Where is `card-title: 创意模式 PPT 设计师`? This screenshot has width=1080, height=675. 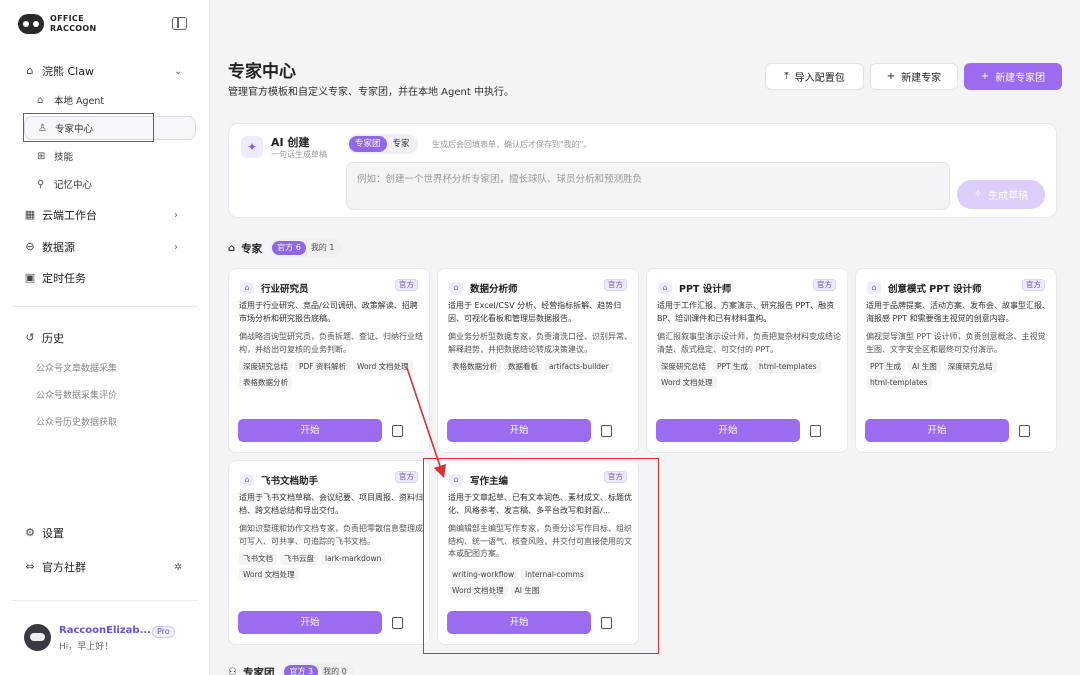 card-title: 创意模式 PPT 设计师 is located at coordinates (935, 289).